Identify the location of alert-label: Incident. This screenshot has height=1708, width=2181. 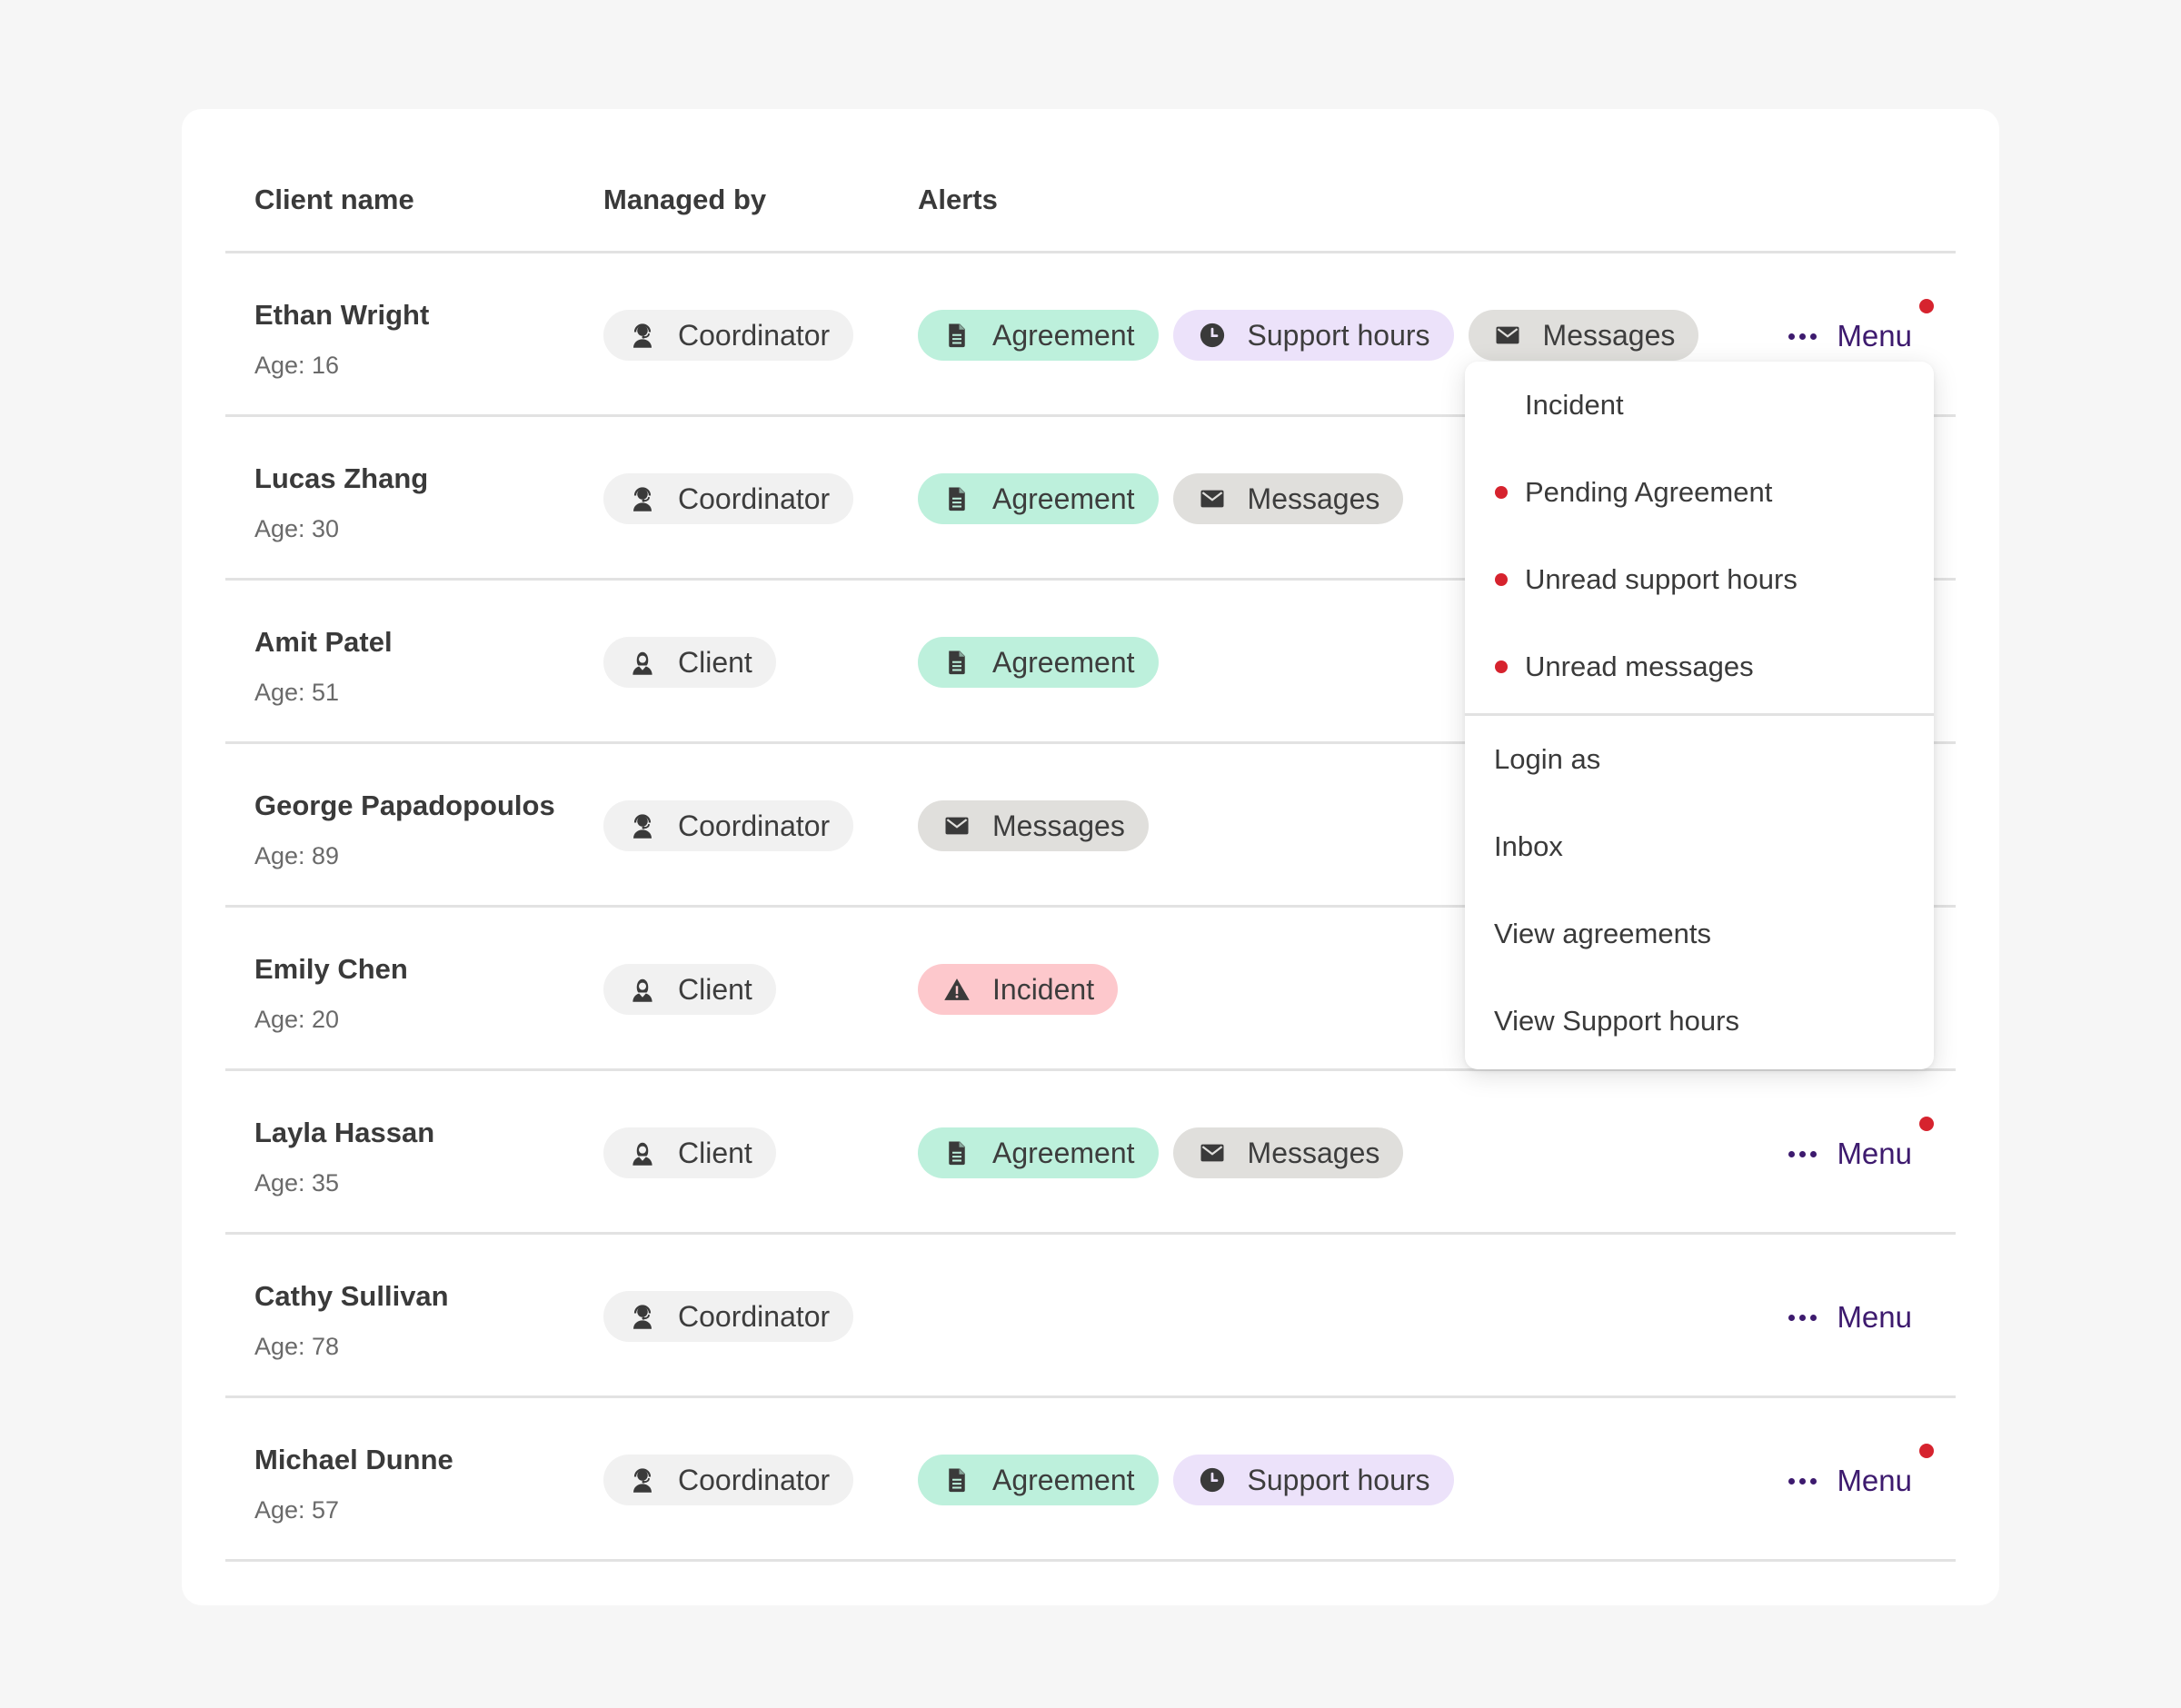
(1043, 989).